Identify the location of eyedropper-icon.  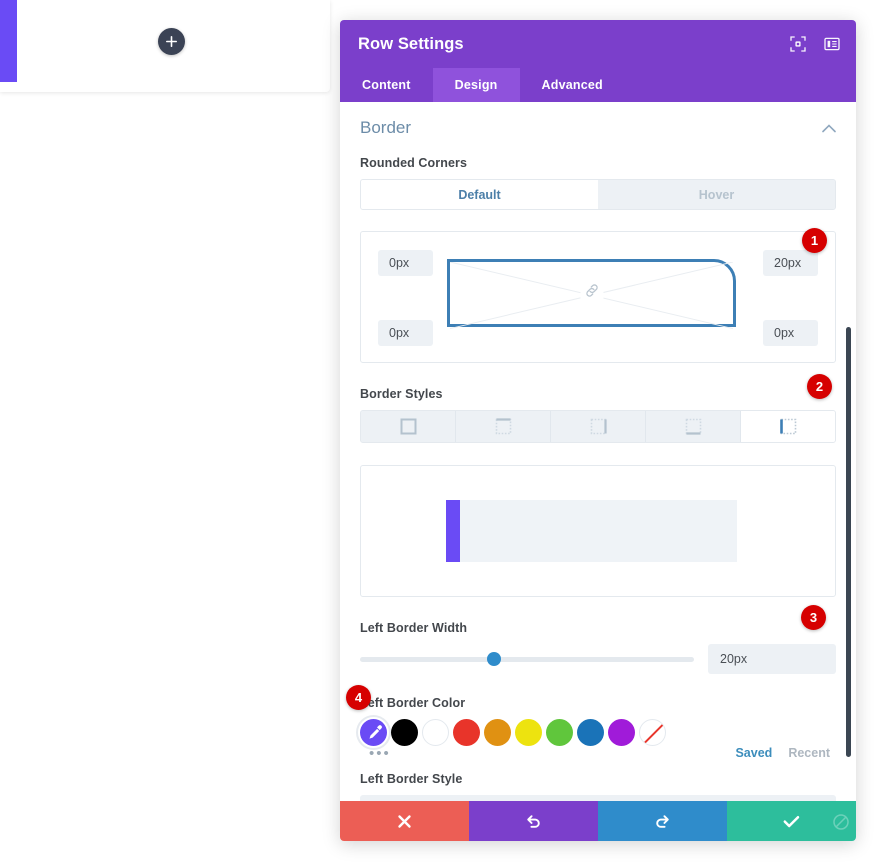
(375, 732).